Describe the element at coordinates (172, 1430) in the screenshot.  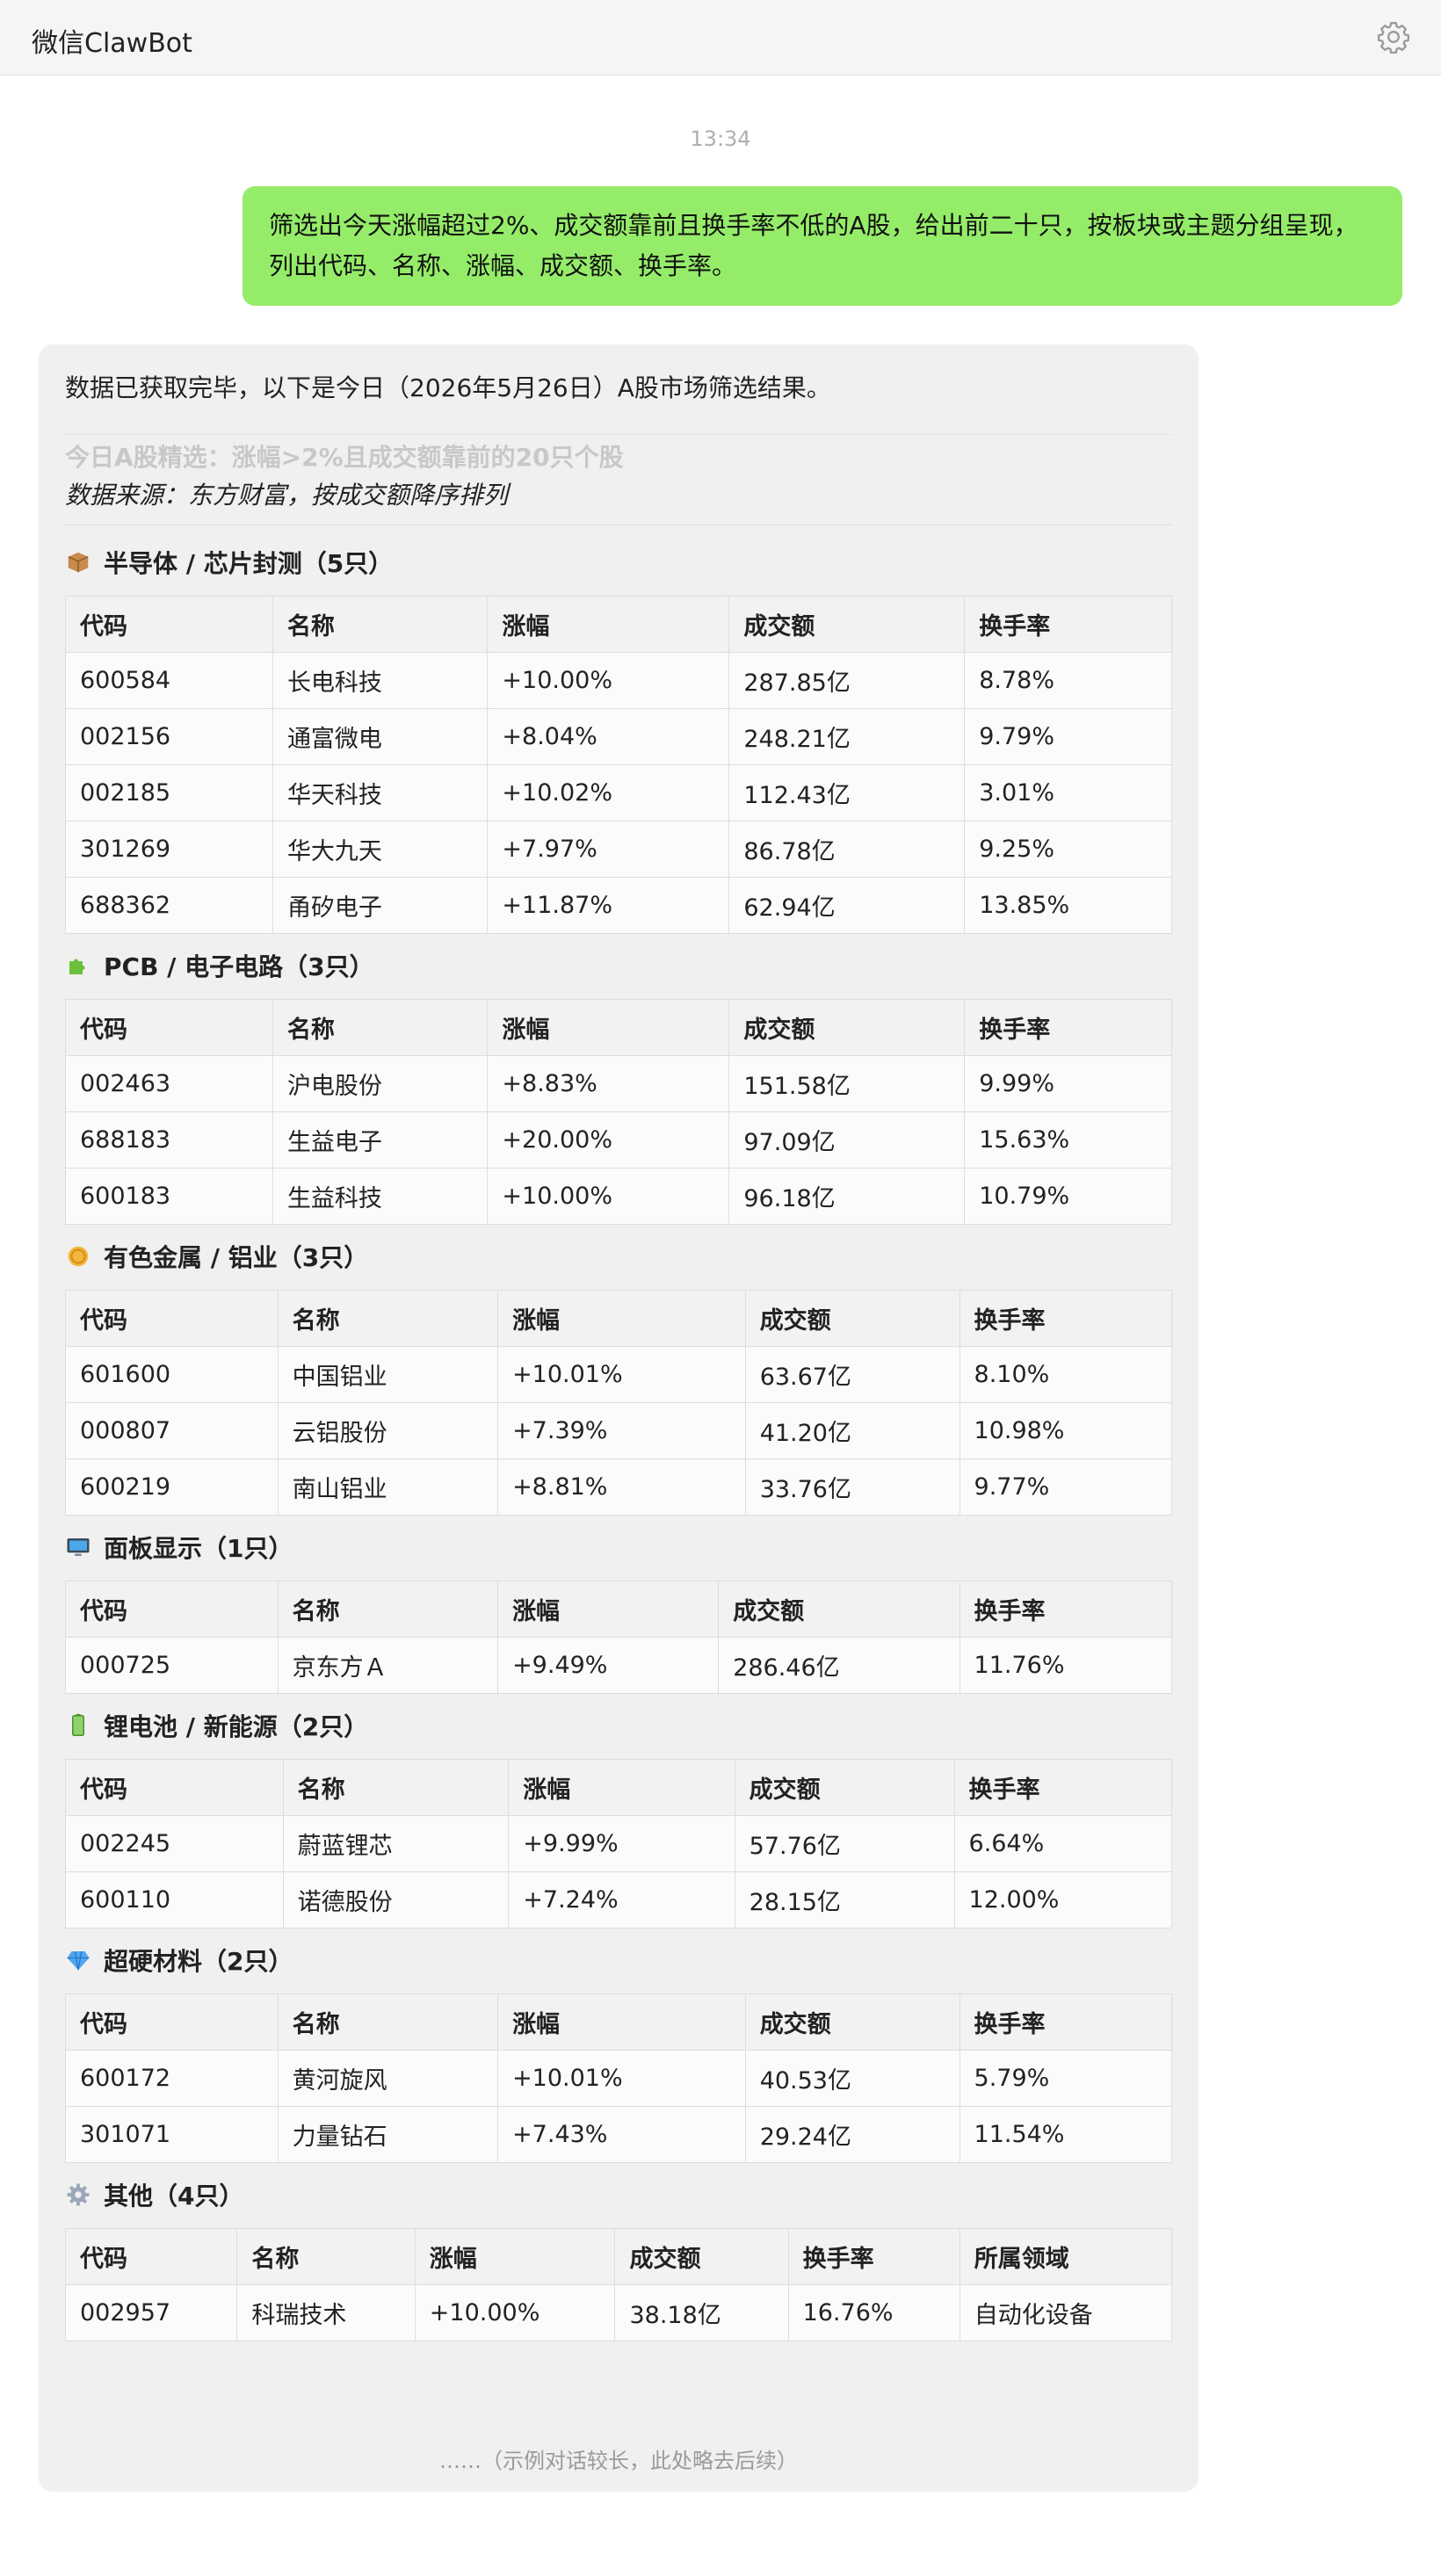
I see `table-cell: 000807` at that location.